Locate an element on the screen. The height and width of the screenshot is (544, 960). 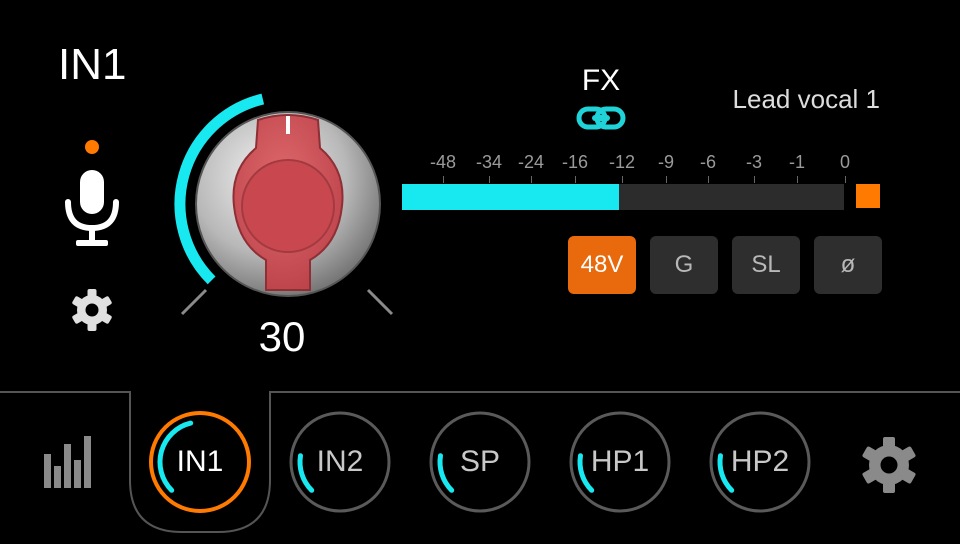
button-label: 48V is located at coordinates (602, 264).